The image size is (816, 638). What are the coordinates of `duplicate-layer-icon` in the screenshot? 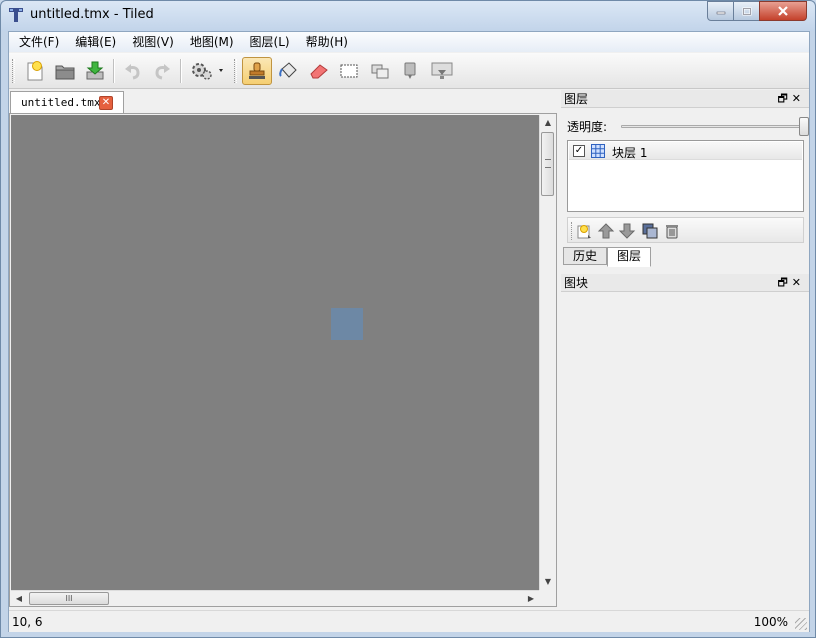 It's located at (650, 231).